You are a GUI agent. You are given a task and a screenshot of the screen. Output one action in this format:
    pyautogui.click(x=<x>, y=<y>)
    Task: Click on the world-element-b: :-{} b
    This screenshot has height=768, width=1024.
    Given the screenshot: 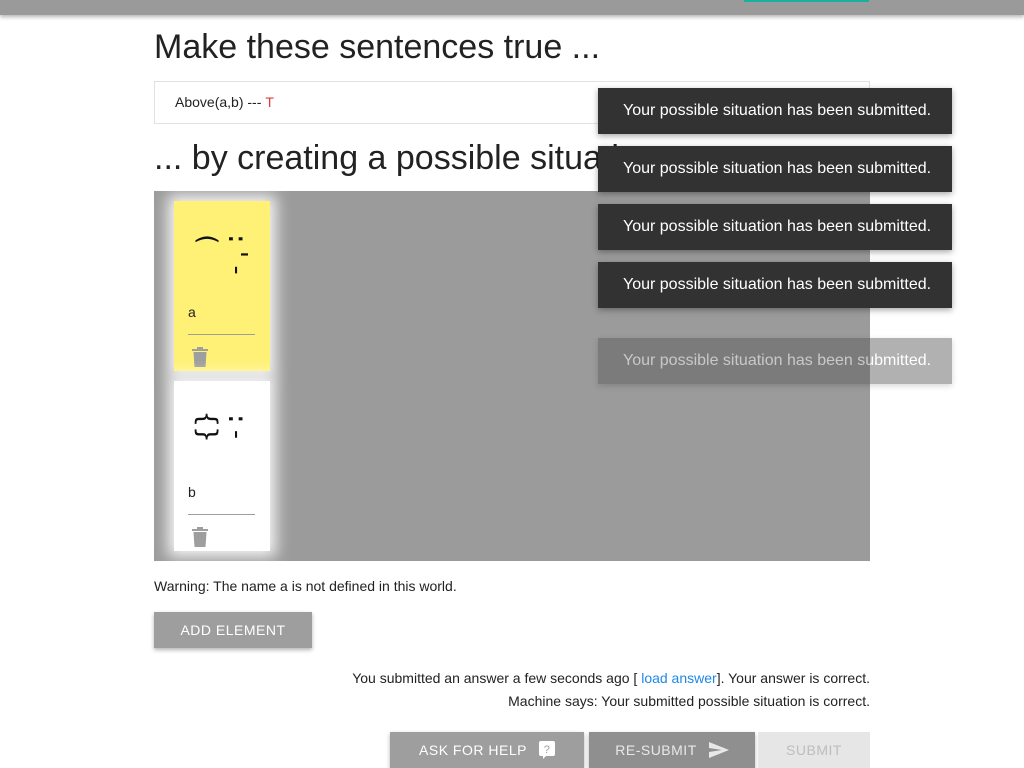 What is the action you would take?
    pyautogui.click(x=222, y=466)
    